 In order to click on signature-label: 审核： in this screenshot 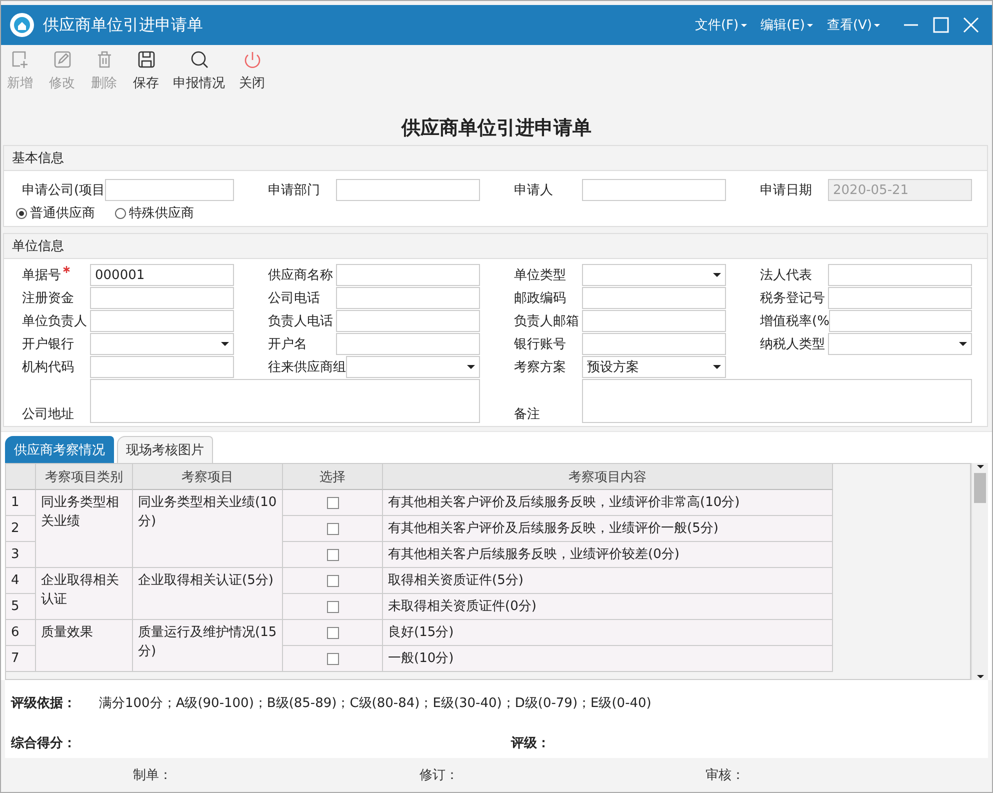, I will do `click(726, 775)`.